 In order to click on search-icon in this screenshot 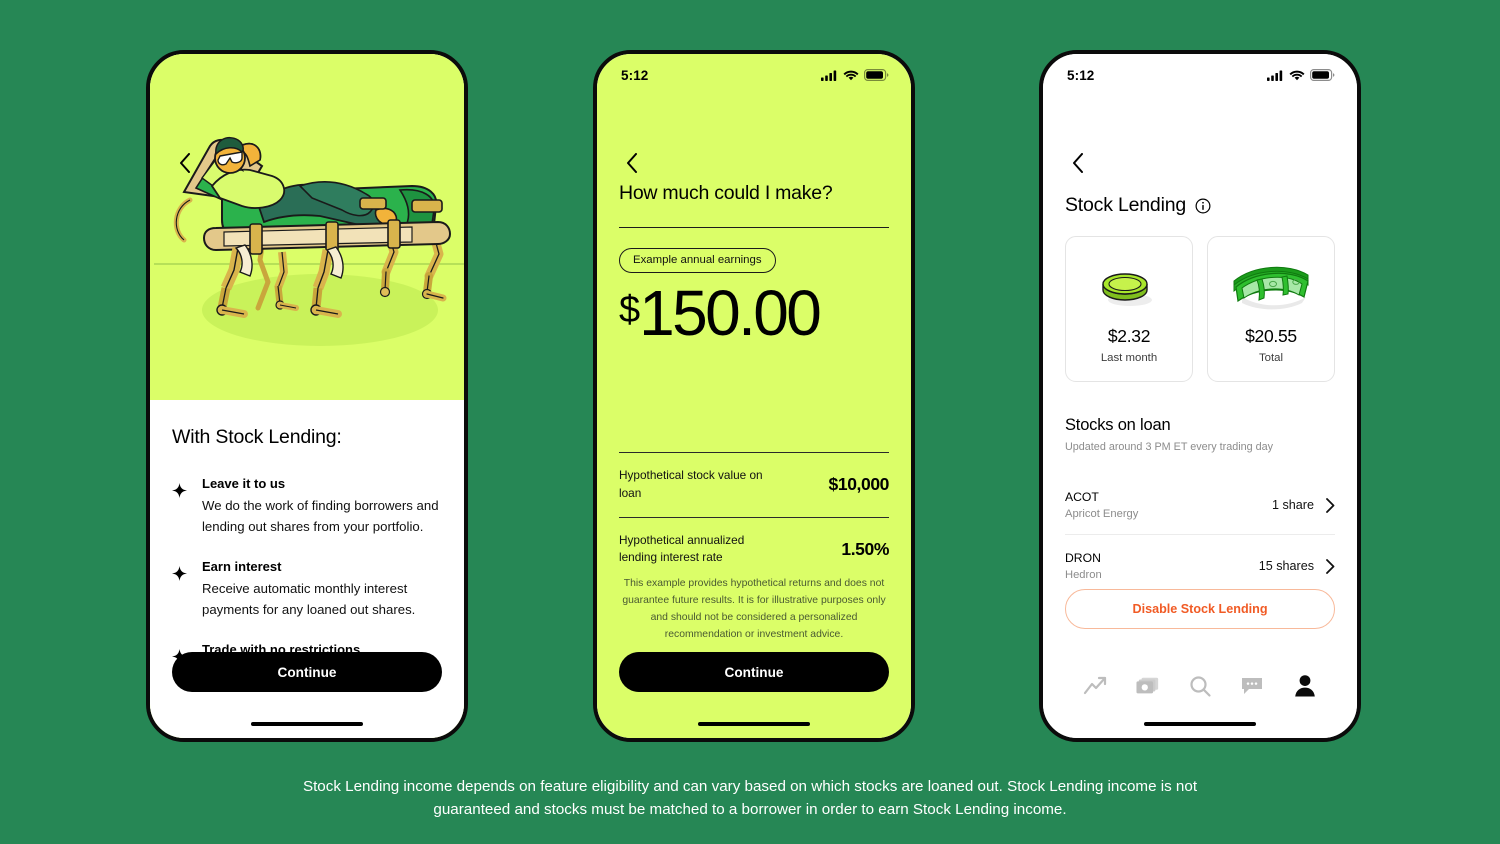, I will do `click(1200, 686)`.